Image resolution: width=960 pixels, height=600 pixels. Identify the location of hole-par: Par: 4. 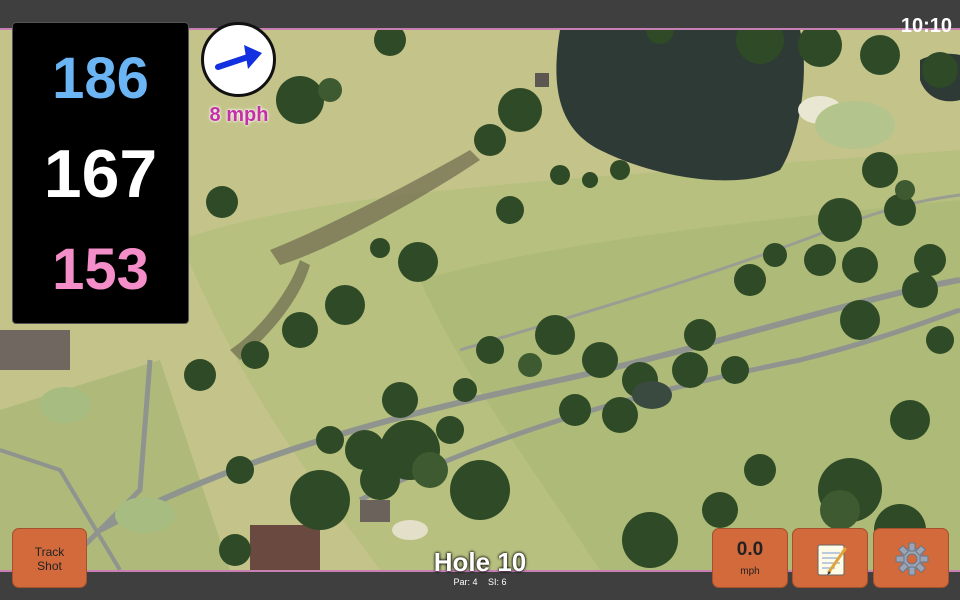
(465, 582).